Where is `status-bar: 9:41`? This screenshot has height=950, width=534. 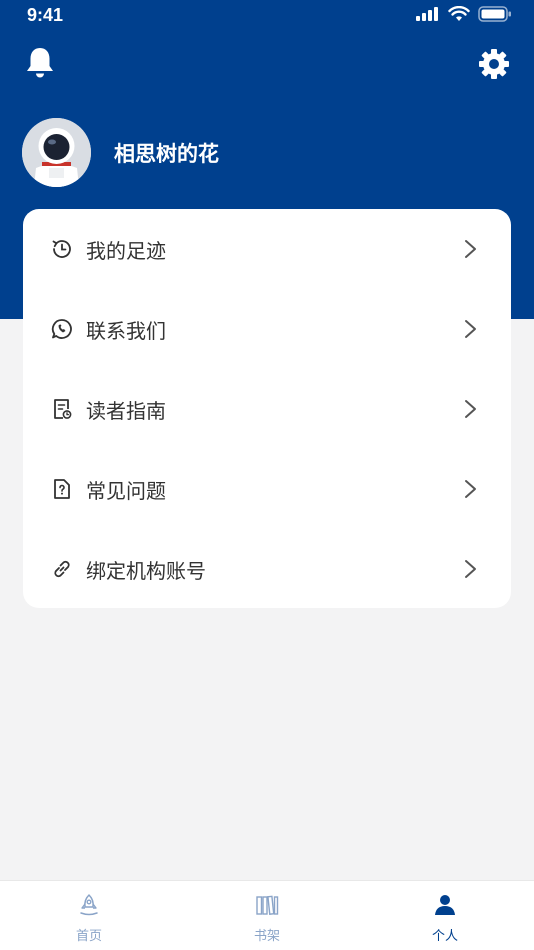 status-bar: 9:41 is located at coordinates (267, 17).